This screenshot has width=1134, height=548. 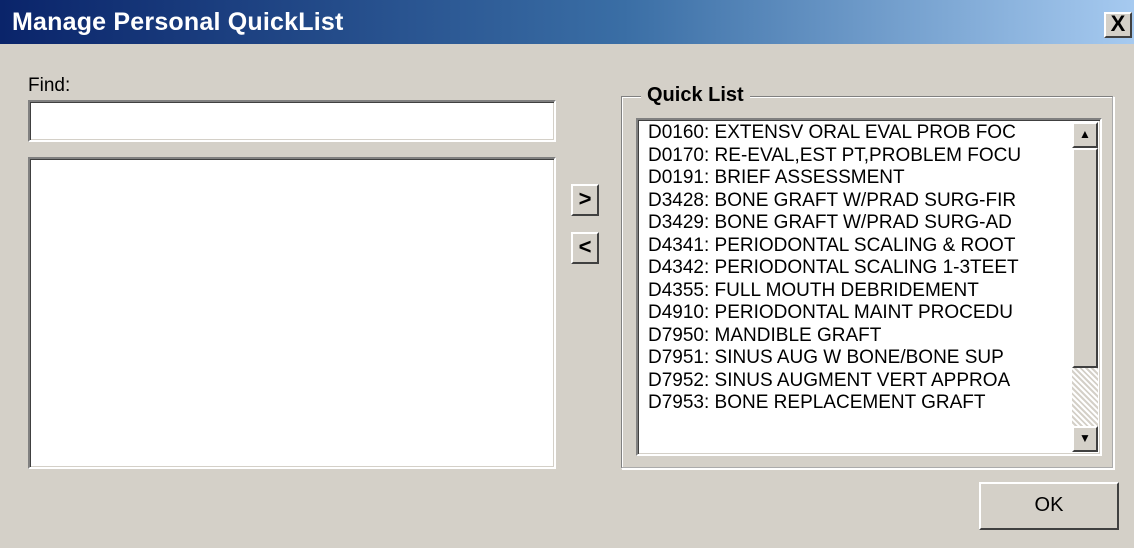 I want to click on remove-from-quicklist-button: <, so click(x=585, y=248).